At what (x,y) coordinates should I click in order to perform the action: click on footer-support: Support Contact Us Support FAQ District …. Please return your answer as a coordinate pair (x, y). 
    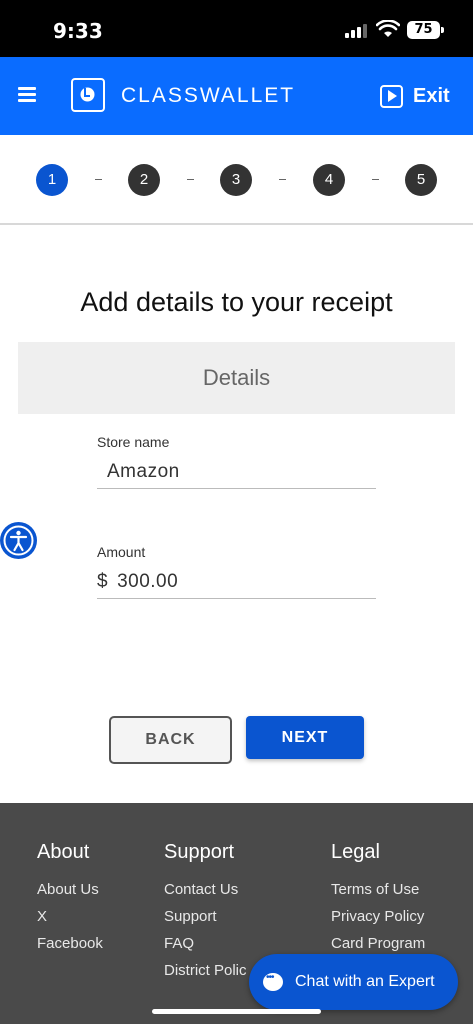
    Looking at the image, I should click on (205, 915).